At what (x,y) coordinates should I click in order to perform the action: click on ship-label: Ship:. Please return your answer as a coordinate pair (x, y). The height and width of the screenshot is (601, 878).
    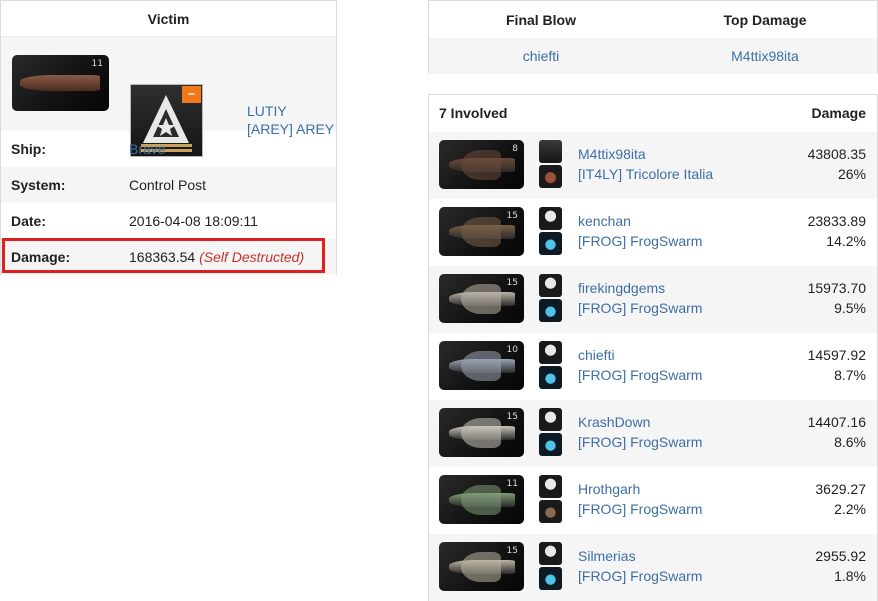
    Looking at the image, I should click on (28, 149).